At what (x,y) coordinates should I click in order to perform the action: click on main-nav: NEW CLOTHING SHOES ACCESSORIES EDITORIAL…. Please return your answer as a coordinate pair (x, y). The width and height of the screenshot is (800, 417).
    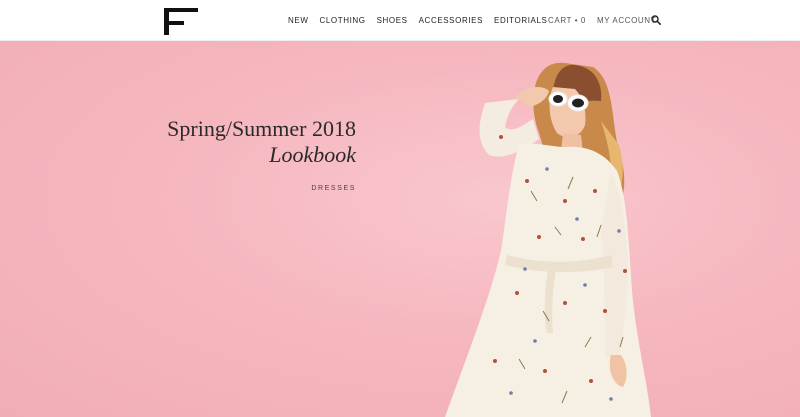
    Looking at the image, I should click on (423, 20).